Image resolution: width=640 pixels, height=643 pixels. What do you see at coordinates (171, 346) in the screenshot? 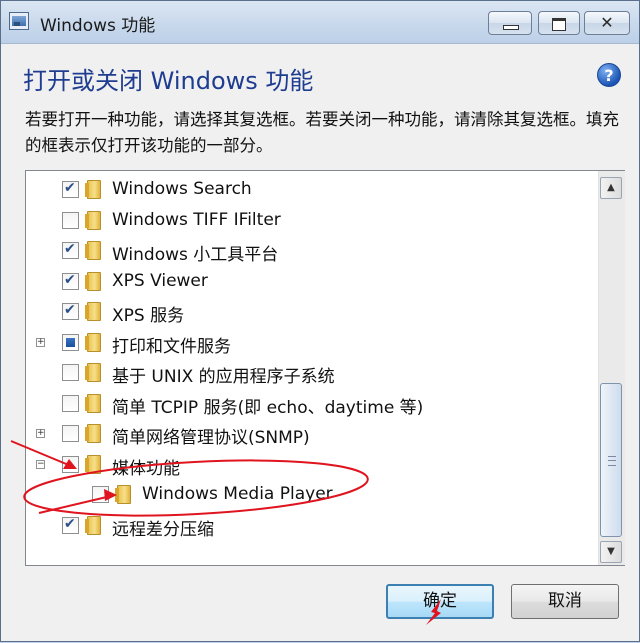
I see `feature-label: 打印和文件服务` at bounding box center [171, 346].